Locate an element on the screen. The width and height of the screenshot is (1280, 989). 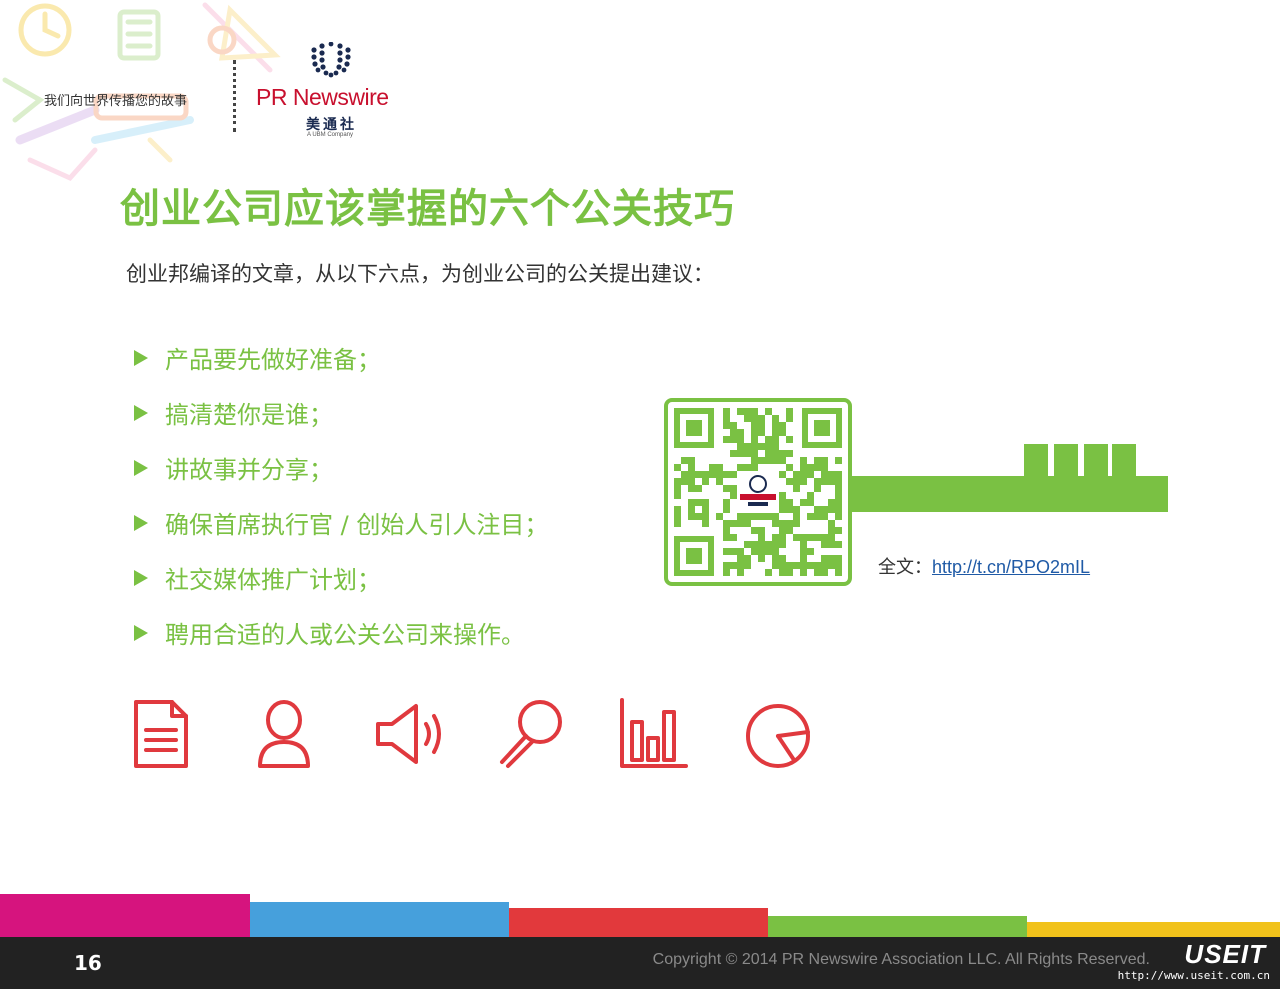
bar-blue is located at coordinates (379, 920).